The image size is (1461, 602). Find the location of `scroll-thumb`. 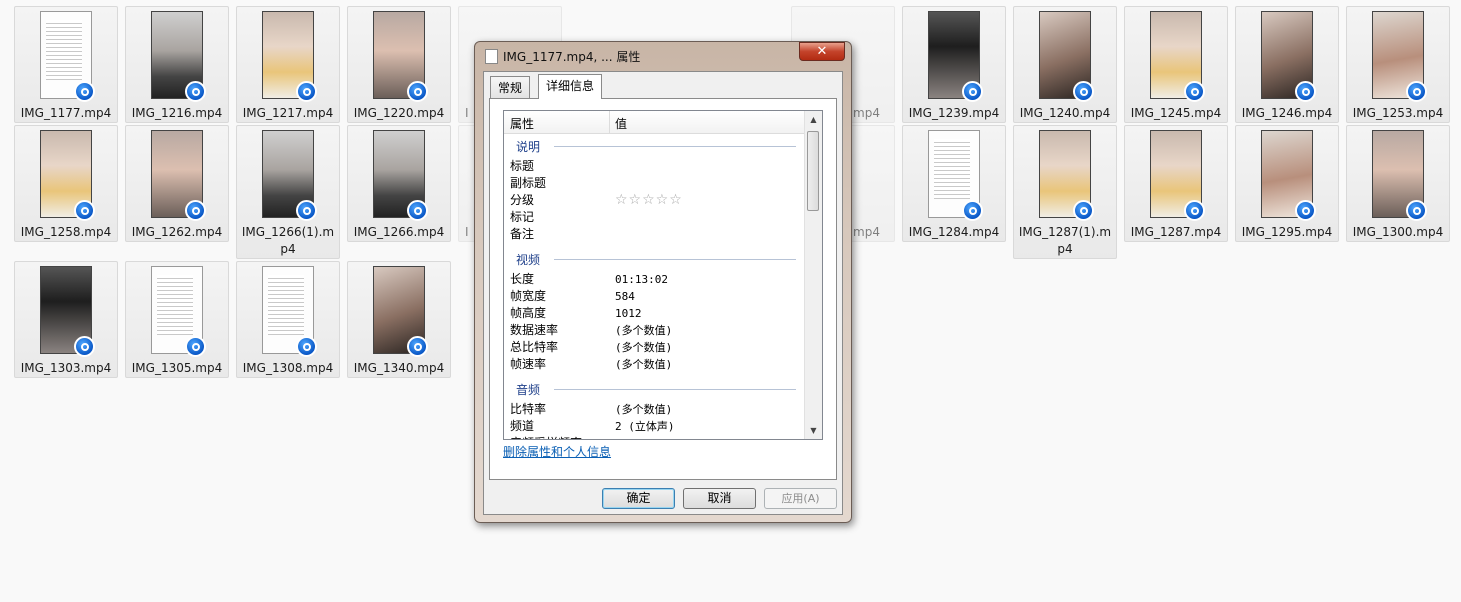

scroll-thumb is located at coordinates (813, 171).